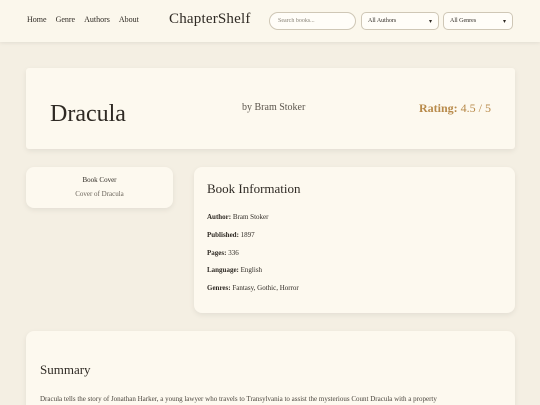 This screenshot has width=540, height=405. What do you see at coordinates (223, 235) in the screenshot?
I see `info-label: Published:` at bounding box center [223, 235].